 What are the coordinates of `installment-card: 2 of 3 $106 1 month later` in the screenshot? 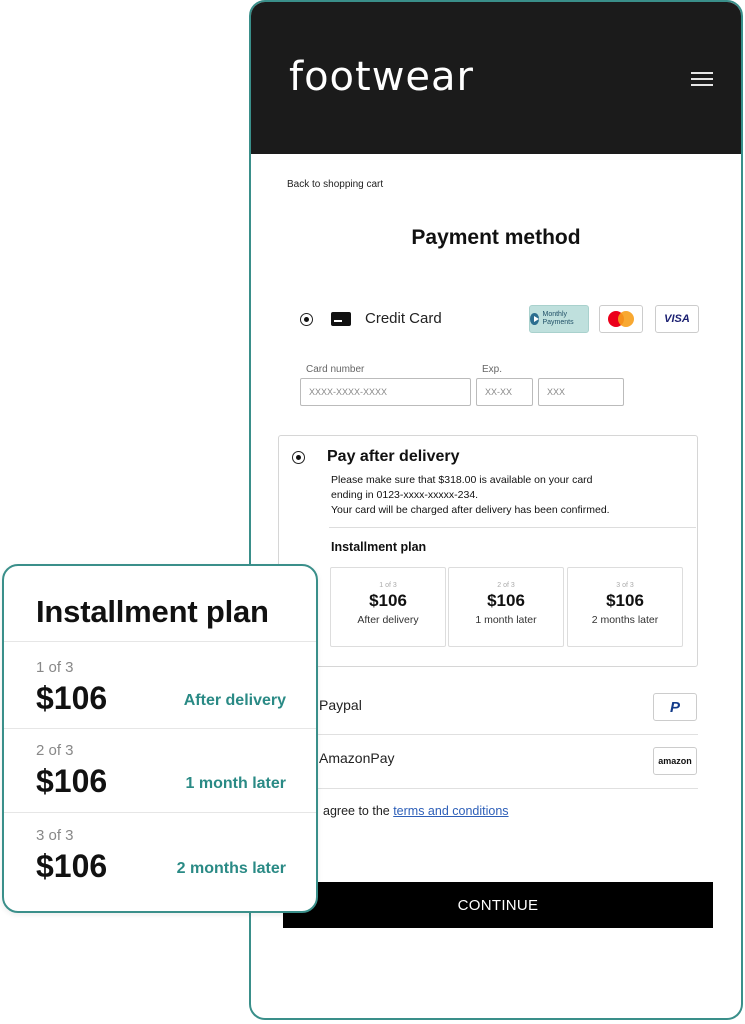 It's located at (506, 607).